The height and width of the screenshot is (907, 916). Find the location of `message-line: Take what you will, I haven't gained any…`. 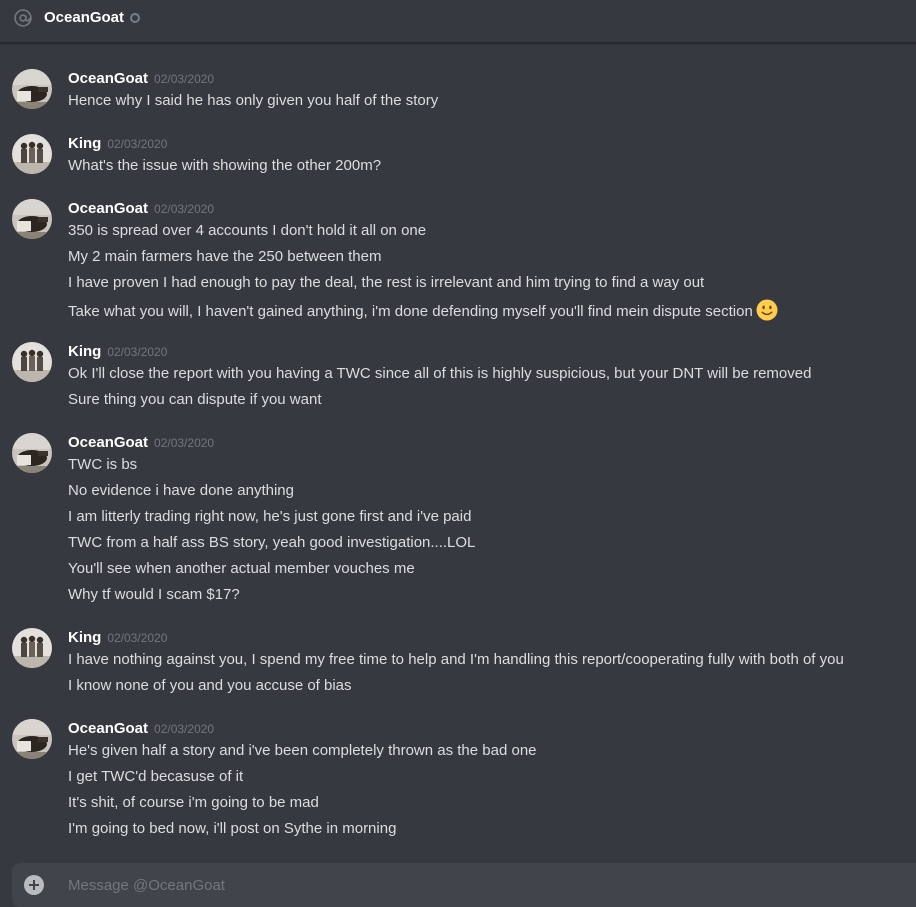

message-line: Take what you will, I haven't gained any… is located at coordinates (423, 310).